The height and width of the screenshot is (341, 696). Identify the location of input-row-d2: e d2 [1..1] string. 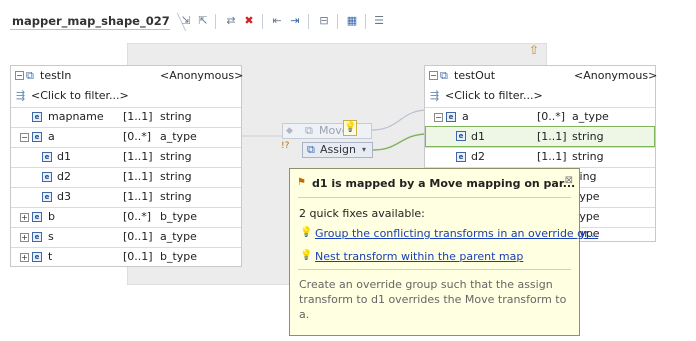
(126, 177).